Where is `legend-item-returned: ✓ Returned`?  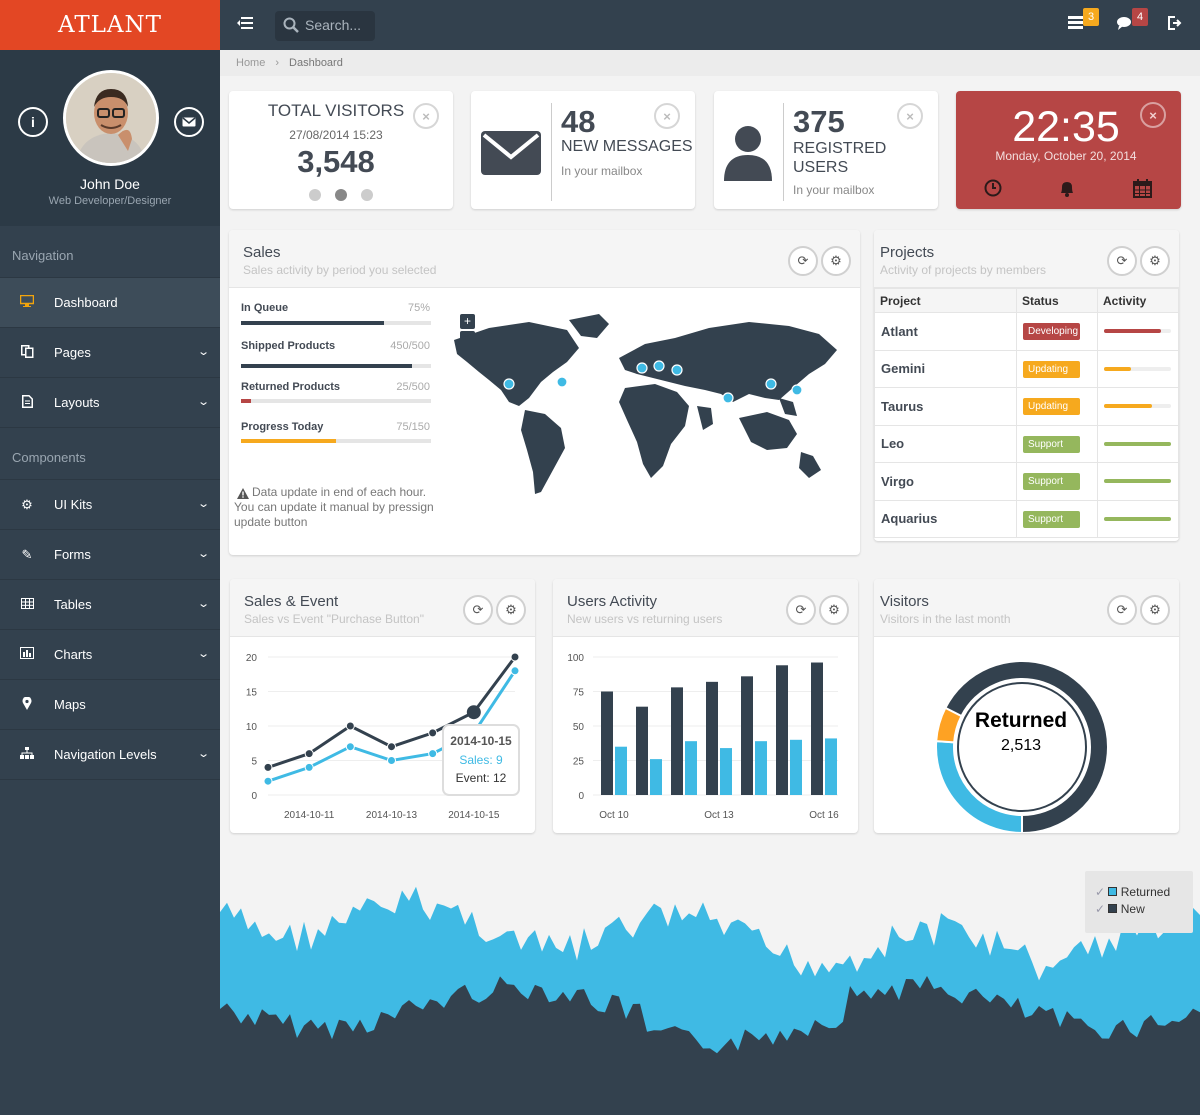
legend-item-returned: ✓ Returned is located at coordinates (1132, 892).